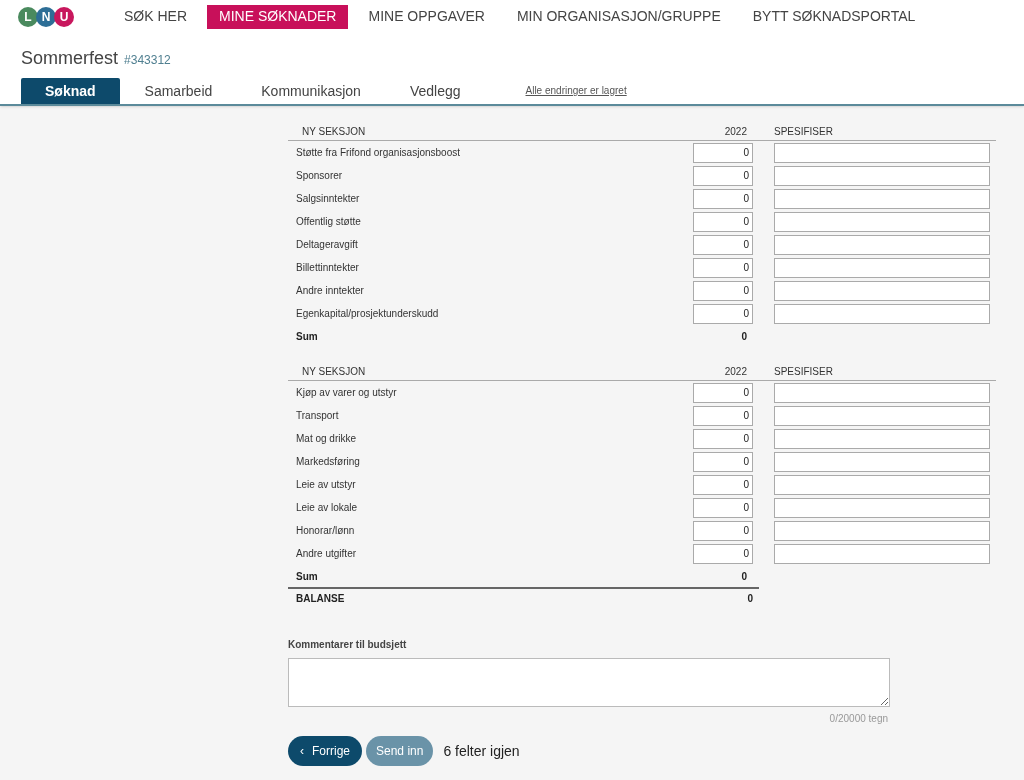 Image resolution: width=1024 pixels, height=780 pixels. I want to click on row-label: Andre utgifter, so click(326, 554).